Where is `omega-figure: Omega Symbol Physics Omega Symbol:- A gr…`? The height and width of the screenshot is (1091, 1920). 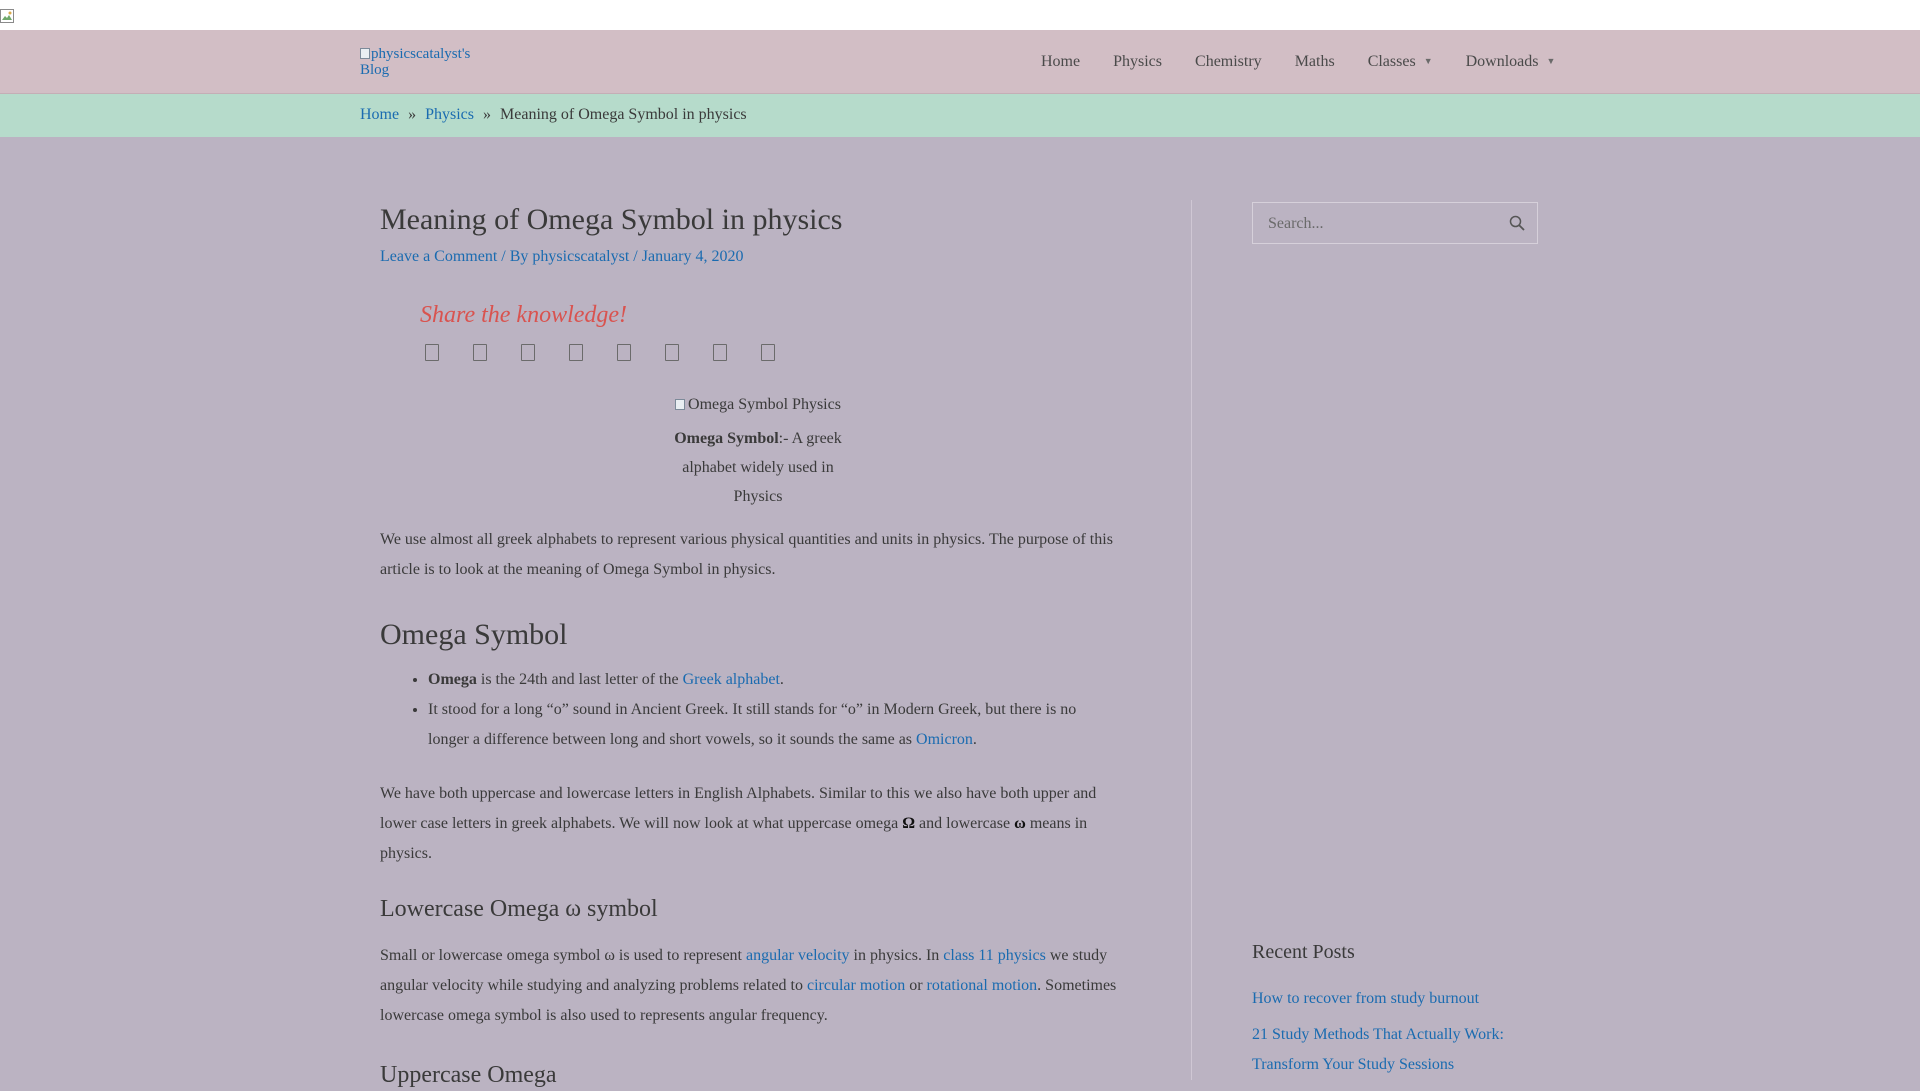 omega-figure: Omega Symbol Physics Omega Symbol:- A gr… is located at coordinates (758, 450).